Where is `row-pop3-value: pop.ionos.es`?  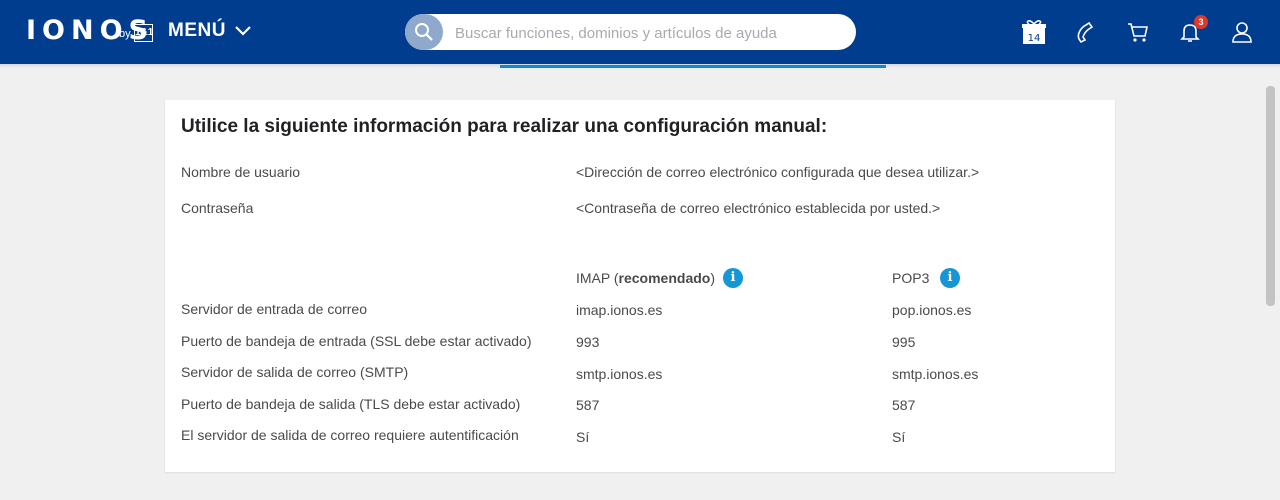
row-pop3-value: pop.ionos.es is located at coordinates (932, 310).